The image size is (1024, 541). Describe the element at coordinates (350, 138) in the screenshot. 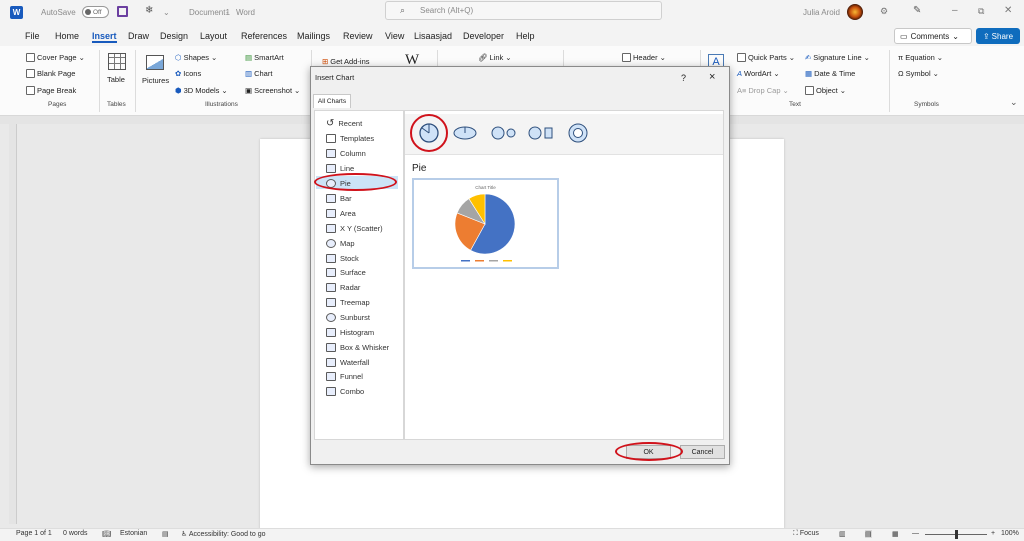

I see `chart-type-templates: Templates` at that location.